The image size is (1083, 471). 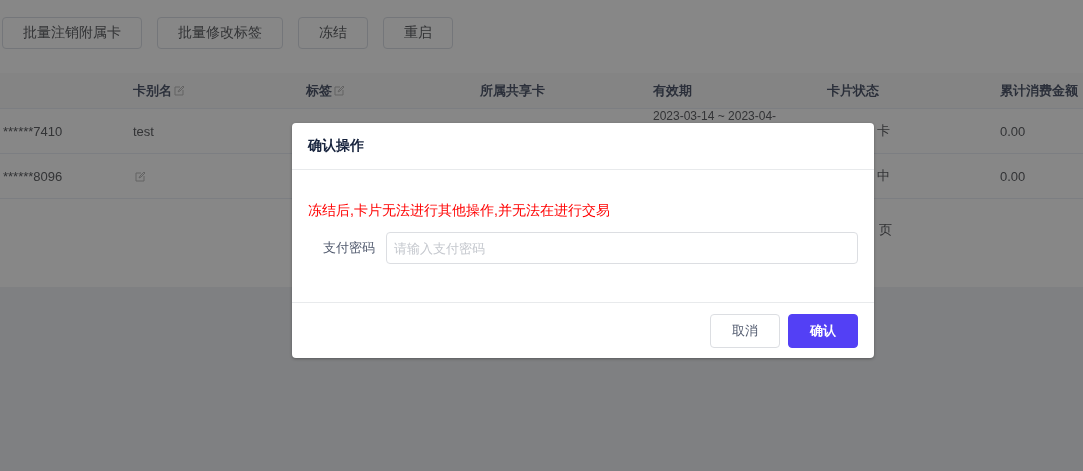 What do you see at coordinates (319, 90) in the screenshot?
I see `column-header: 标签` at bounding box center [319, 90].